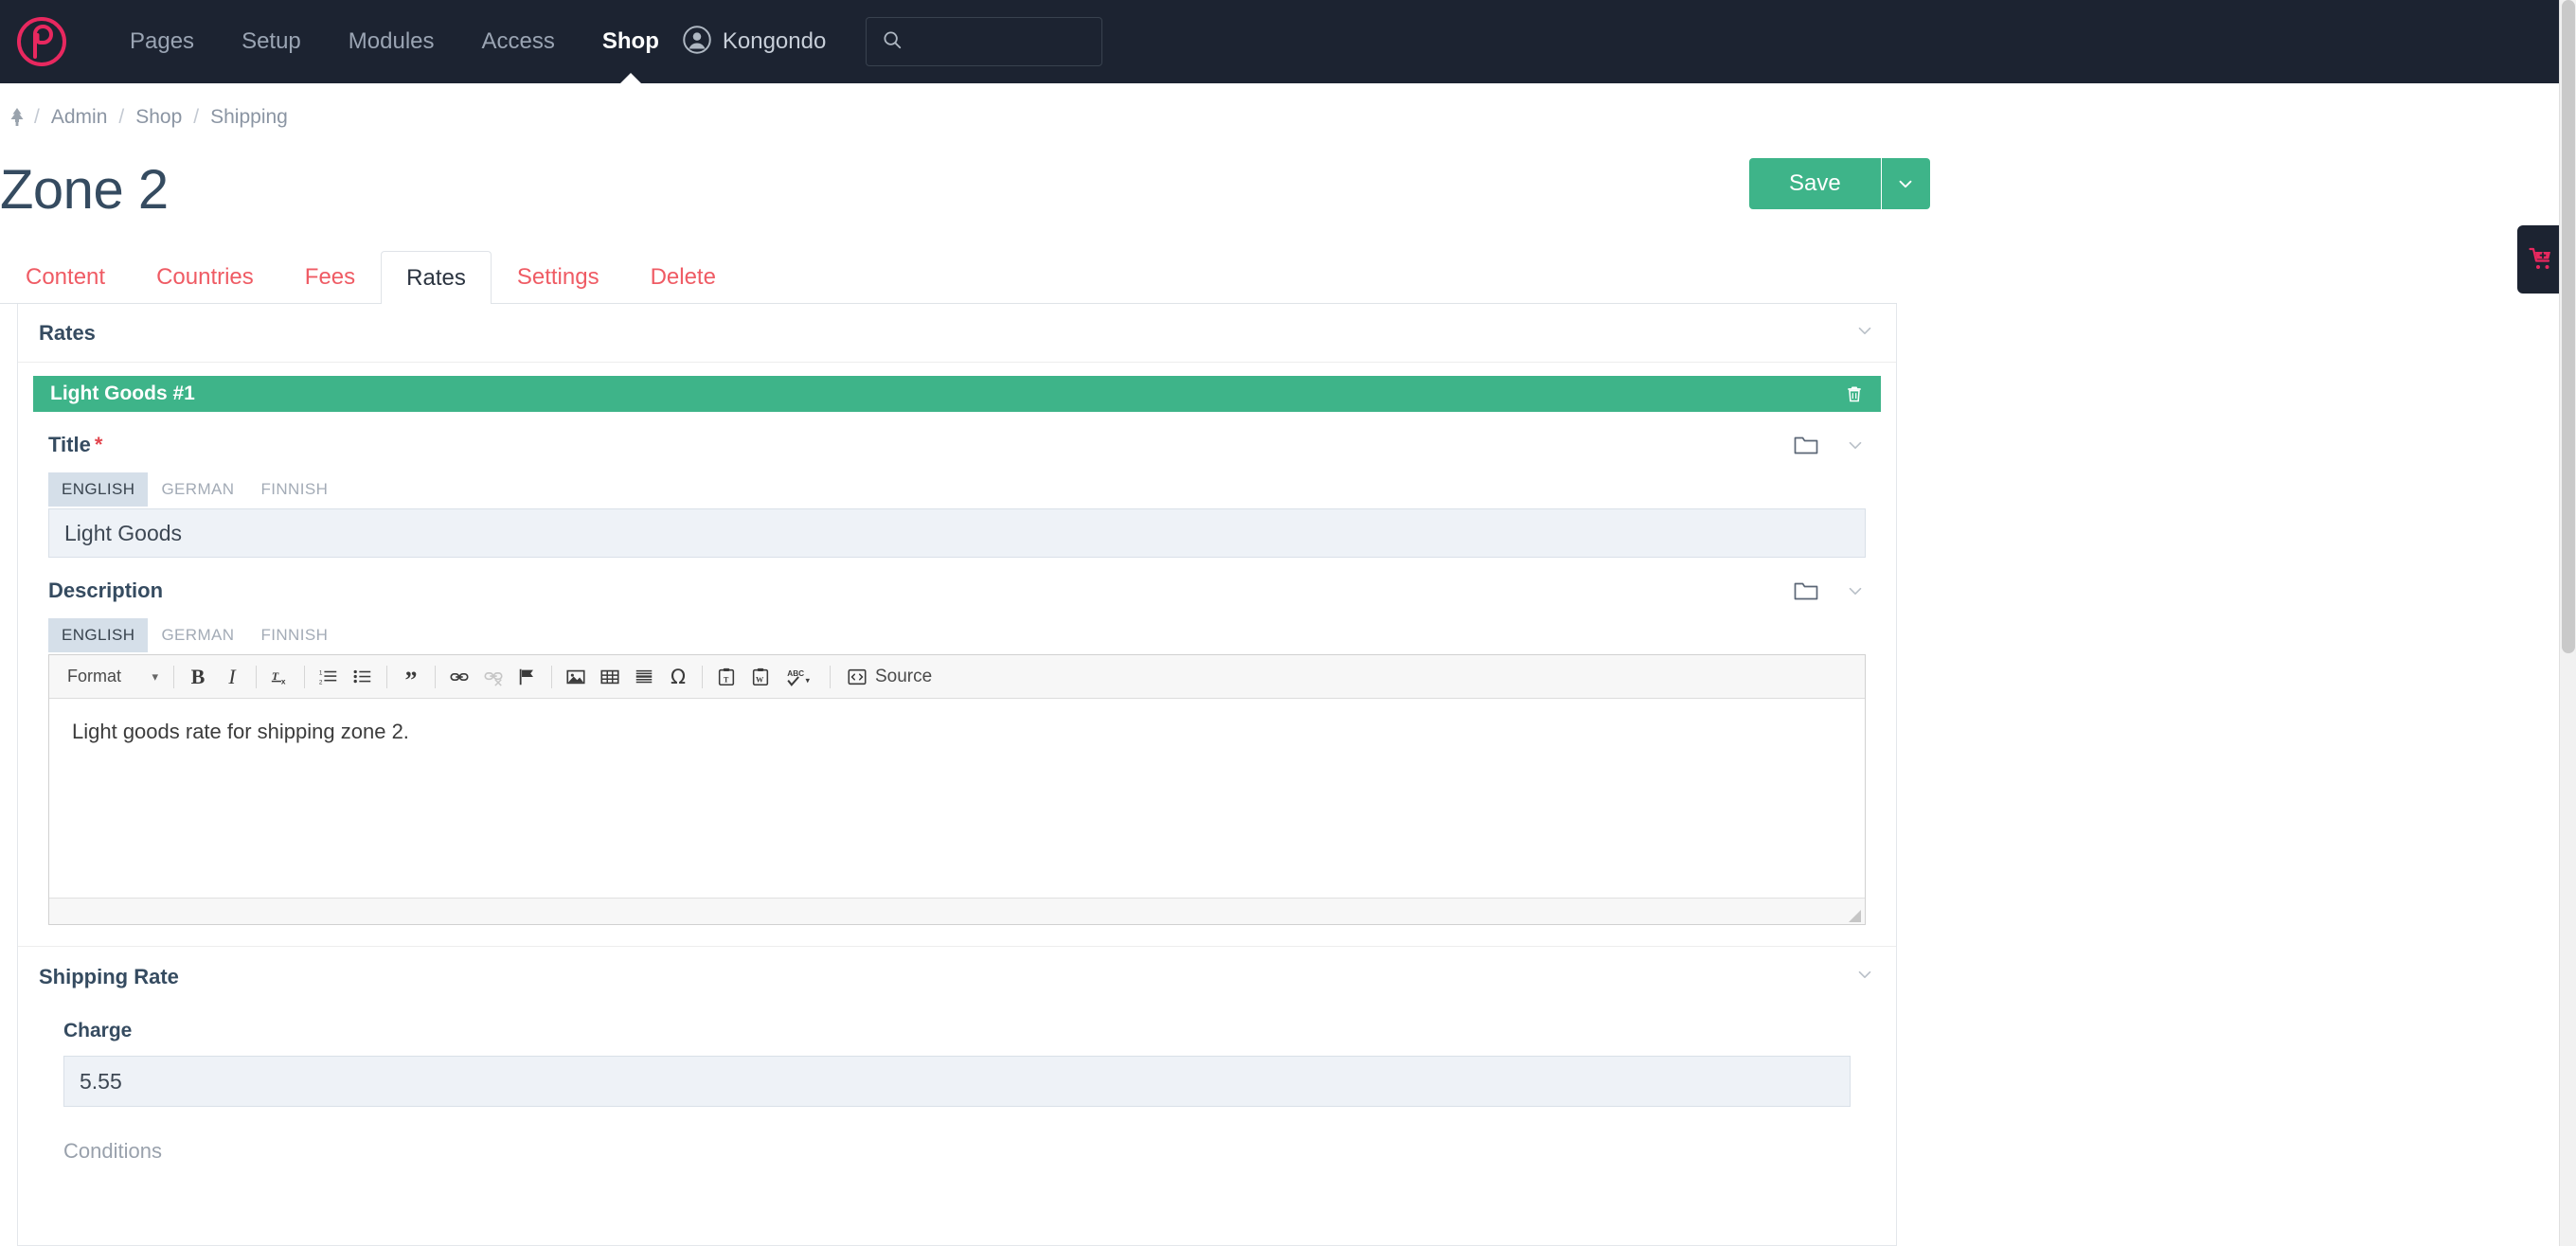  I want to click on italic-icon: I, so click(232, 677).